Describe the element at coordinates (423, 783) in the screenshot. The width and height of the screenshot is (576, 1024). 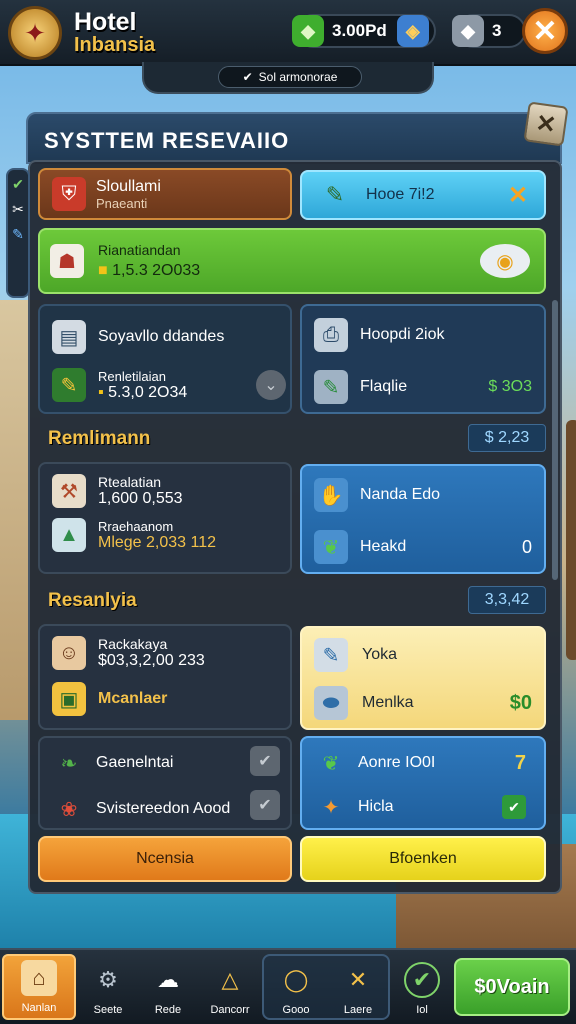
I see `extras-card: ❦ Aonre IO0I 7 ✦ Hicla ✔` at that location.